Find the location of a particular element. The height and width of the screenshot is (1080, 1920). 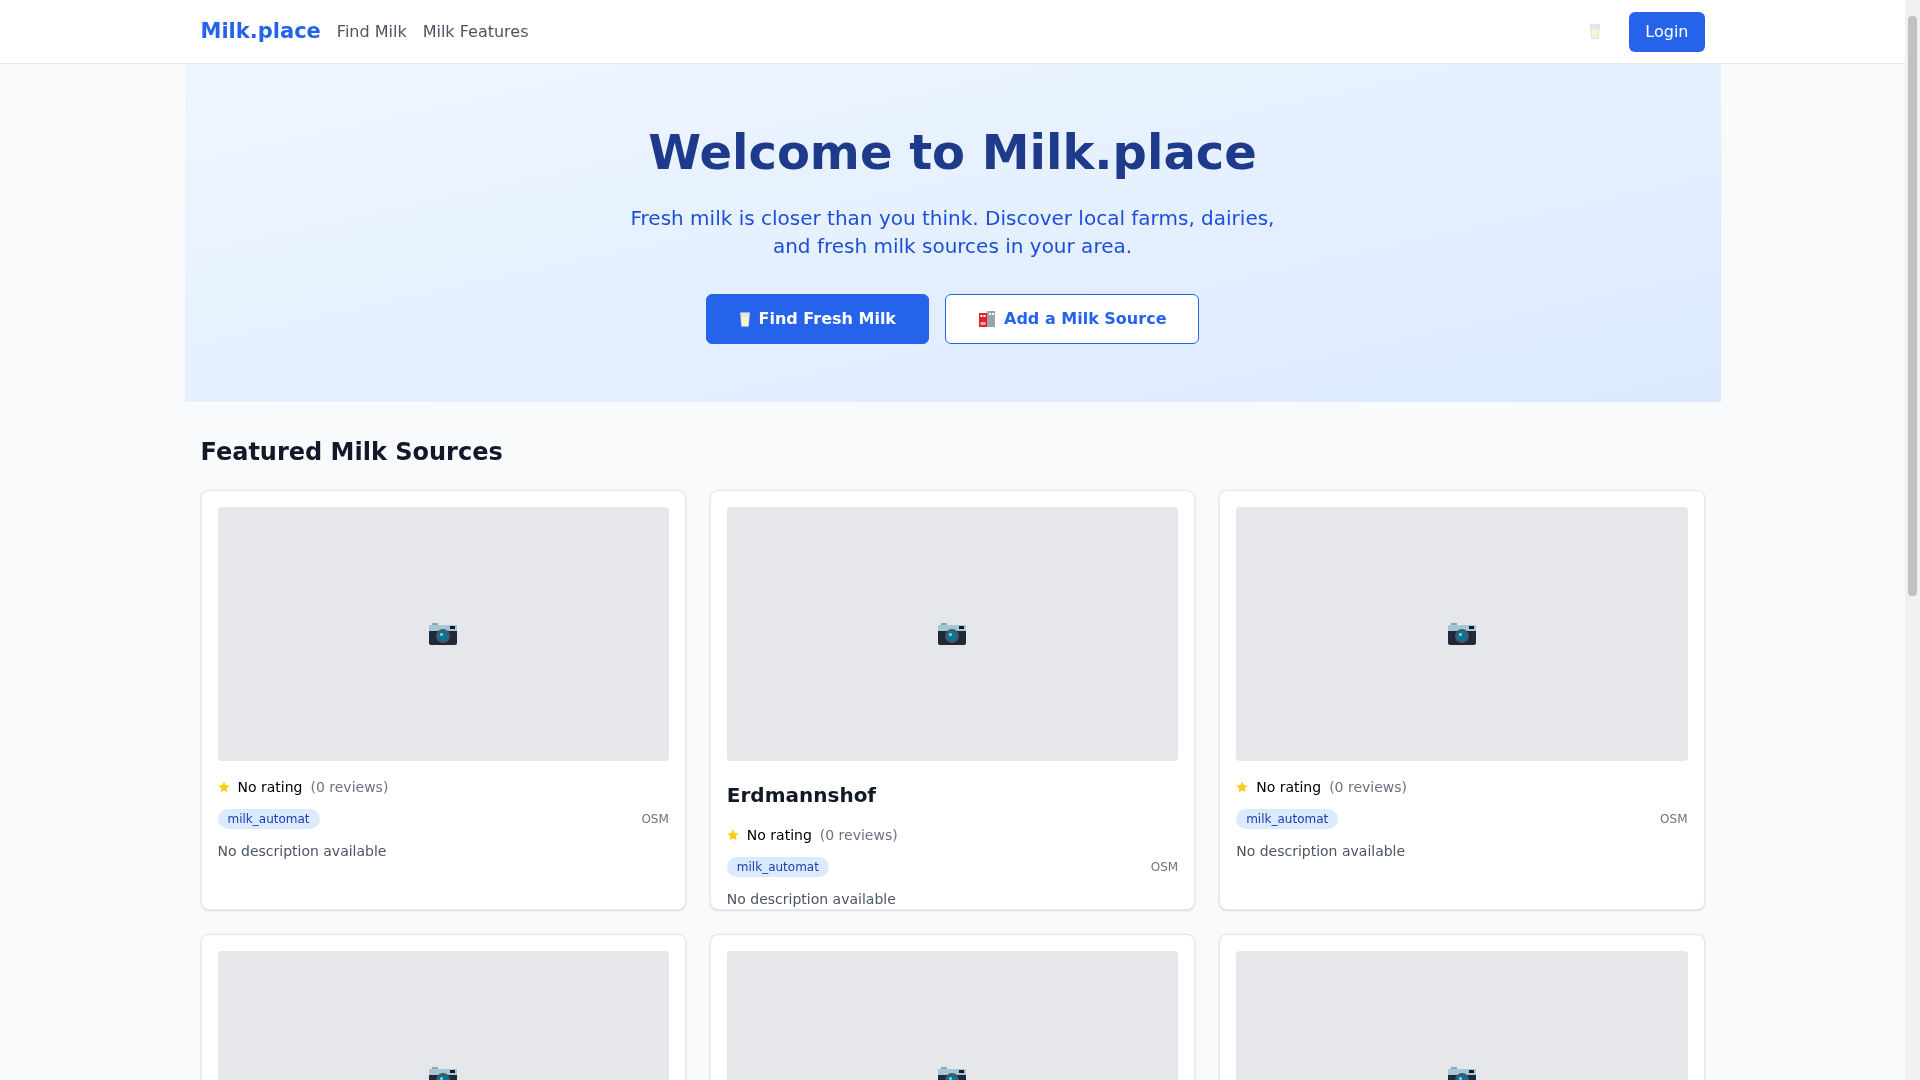

factory-icon is located at coordinates (987, 319).